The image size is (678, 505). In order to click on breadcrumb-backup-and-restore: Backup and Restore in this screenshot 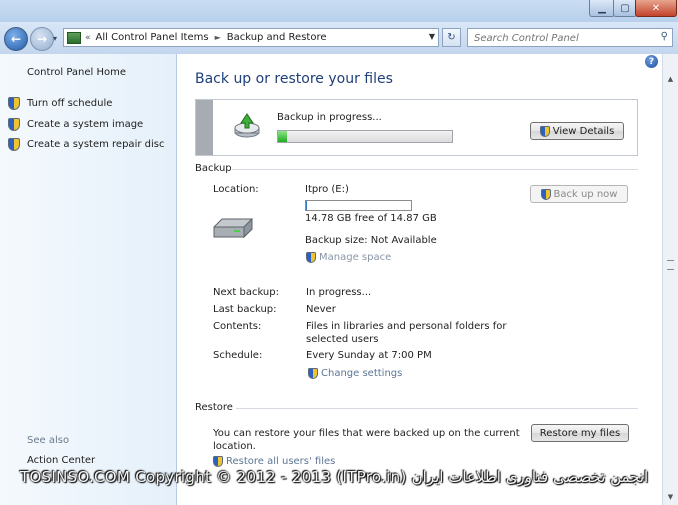, I will do `click(277, 37)`.